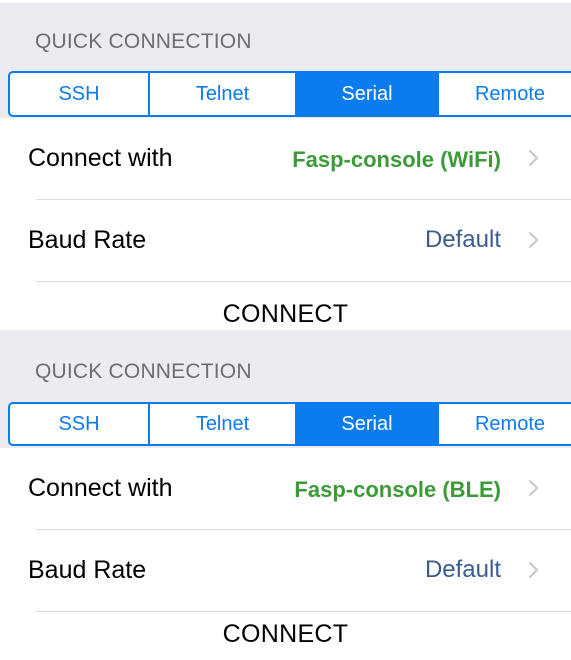 The image size is (571, 660). Describe the element at coordinates (285, 488) in the screenshot. I see `connect-with-row: Connect with Fasp-console (BLE)` at that location.